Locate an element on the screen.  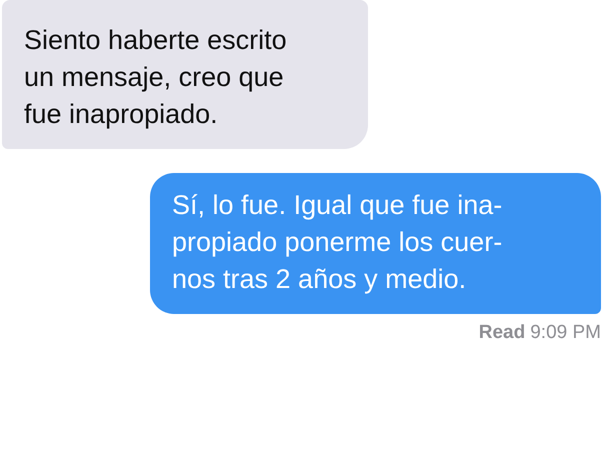
read-receipt-label: Read is located at coordinates (502, 333).